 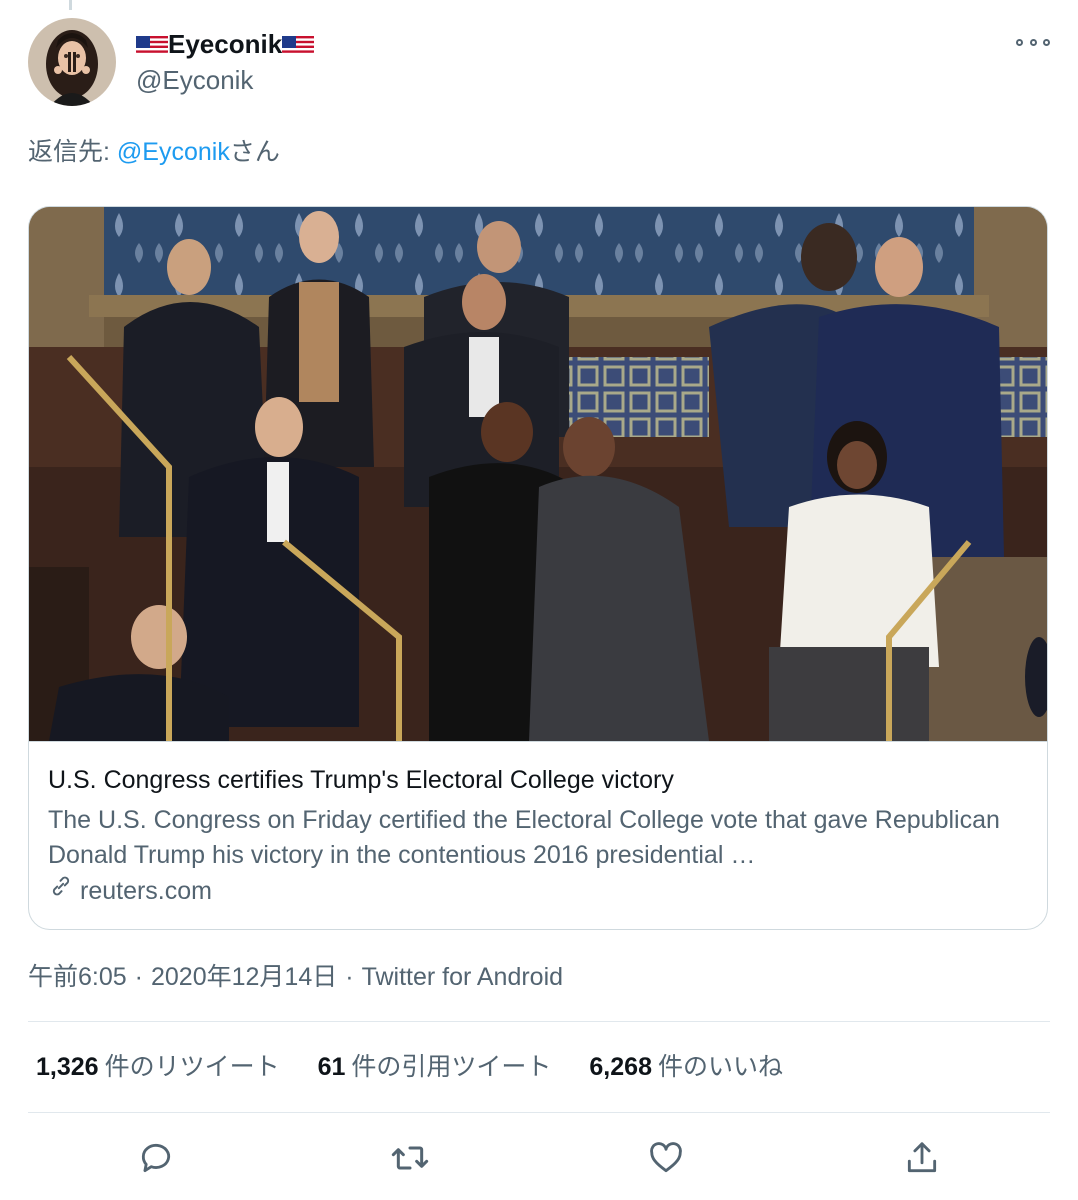 What do you see at coordinates (70, 5) in the screenshot?
I see `thread-connector-line` at bounding box center [70, 5].